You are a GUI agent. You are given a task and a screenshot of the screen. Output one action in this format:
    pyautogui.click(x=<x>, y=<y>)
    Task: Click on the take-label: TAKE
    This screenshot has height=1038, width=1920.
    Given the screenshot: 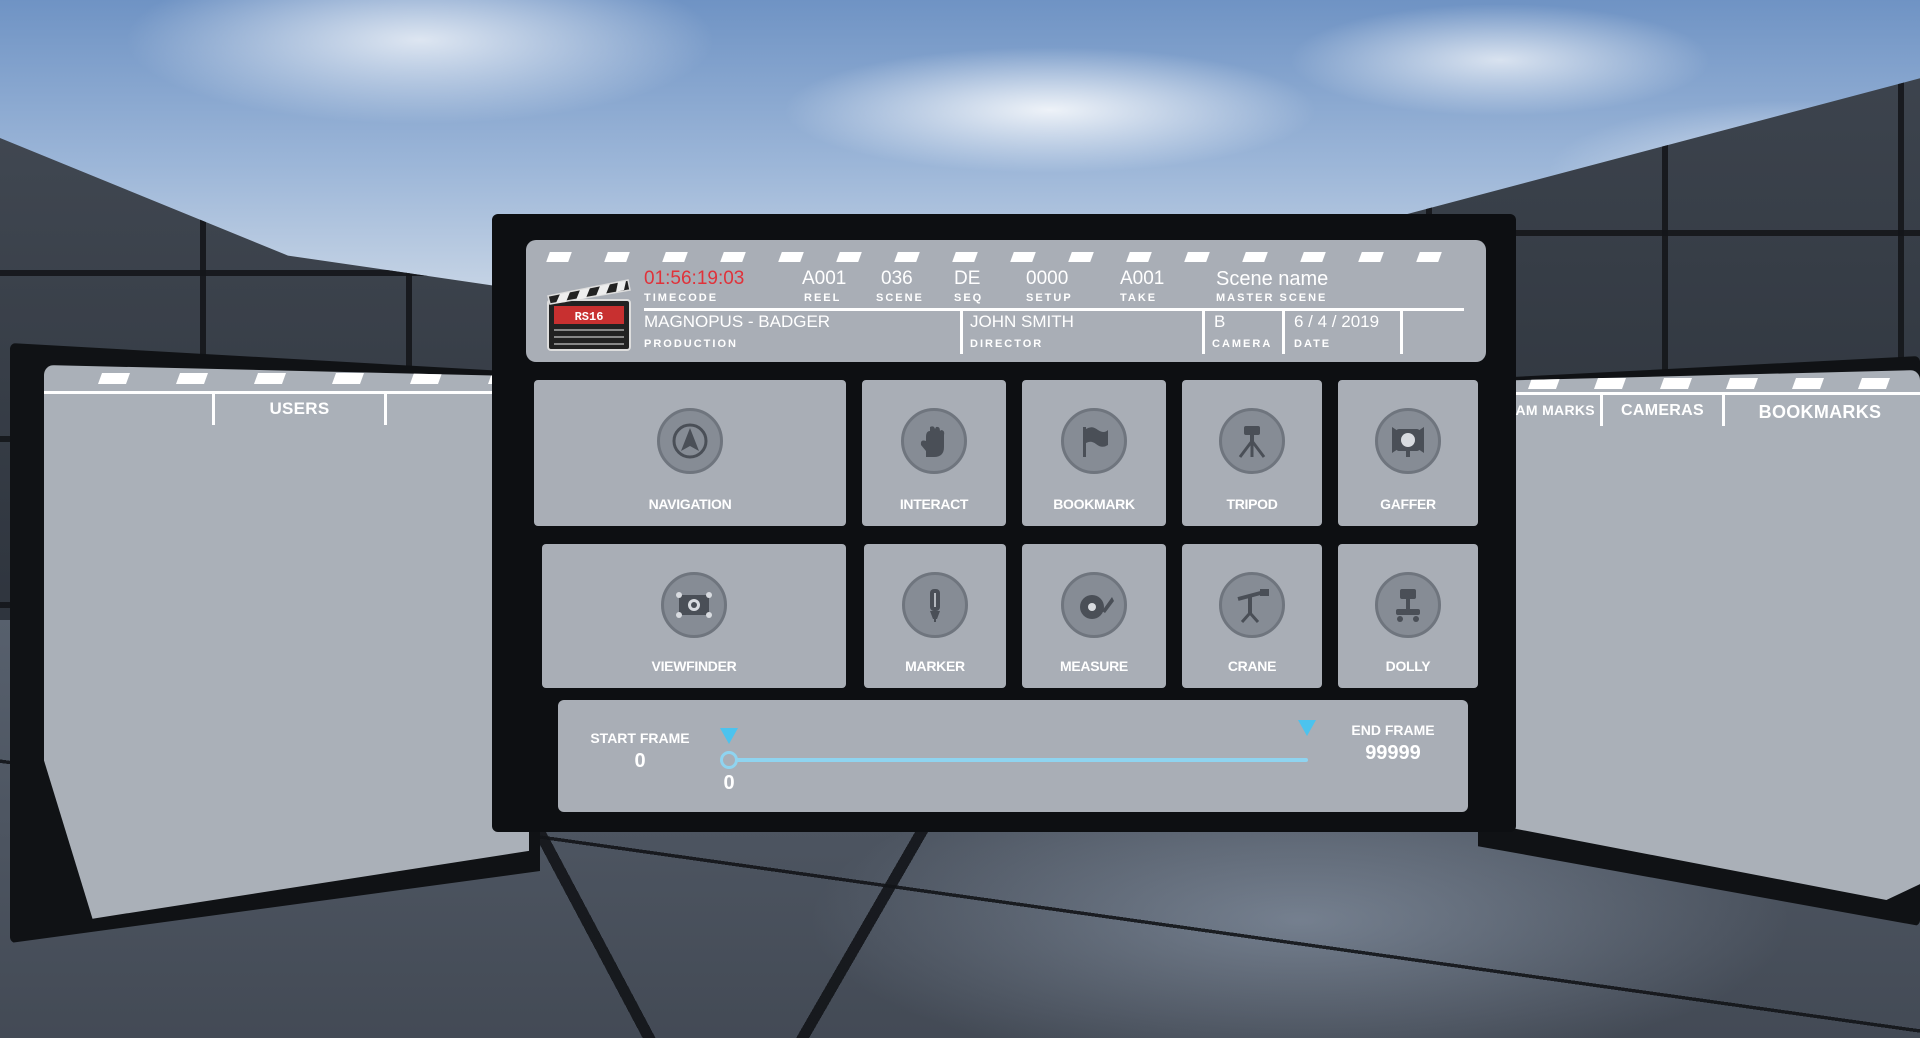 What is the action you would take?
    pyautogui.click(x=1139, y=298)
    